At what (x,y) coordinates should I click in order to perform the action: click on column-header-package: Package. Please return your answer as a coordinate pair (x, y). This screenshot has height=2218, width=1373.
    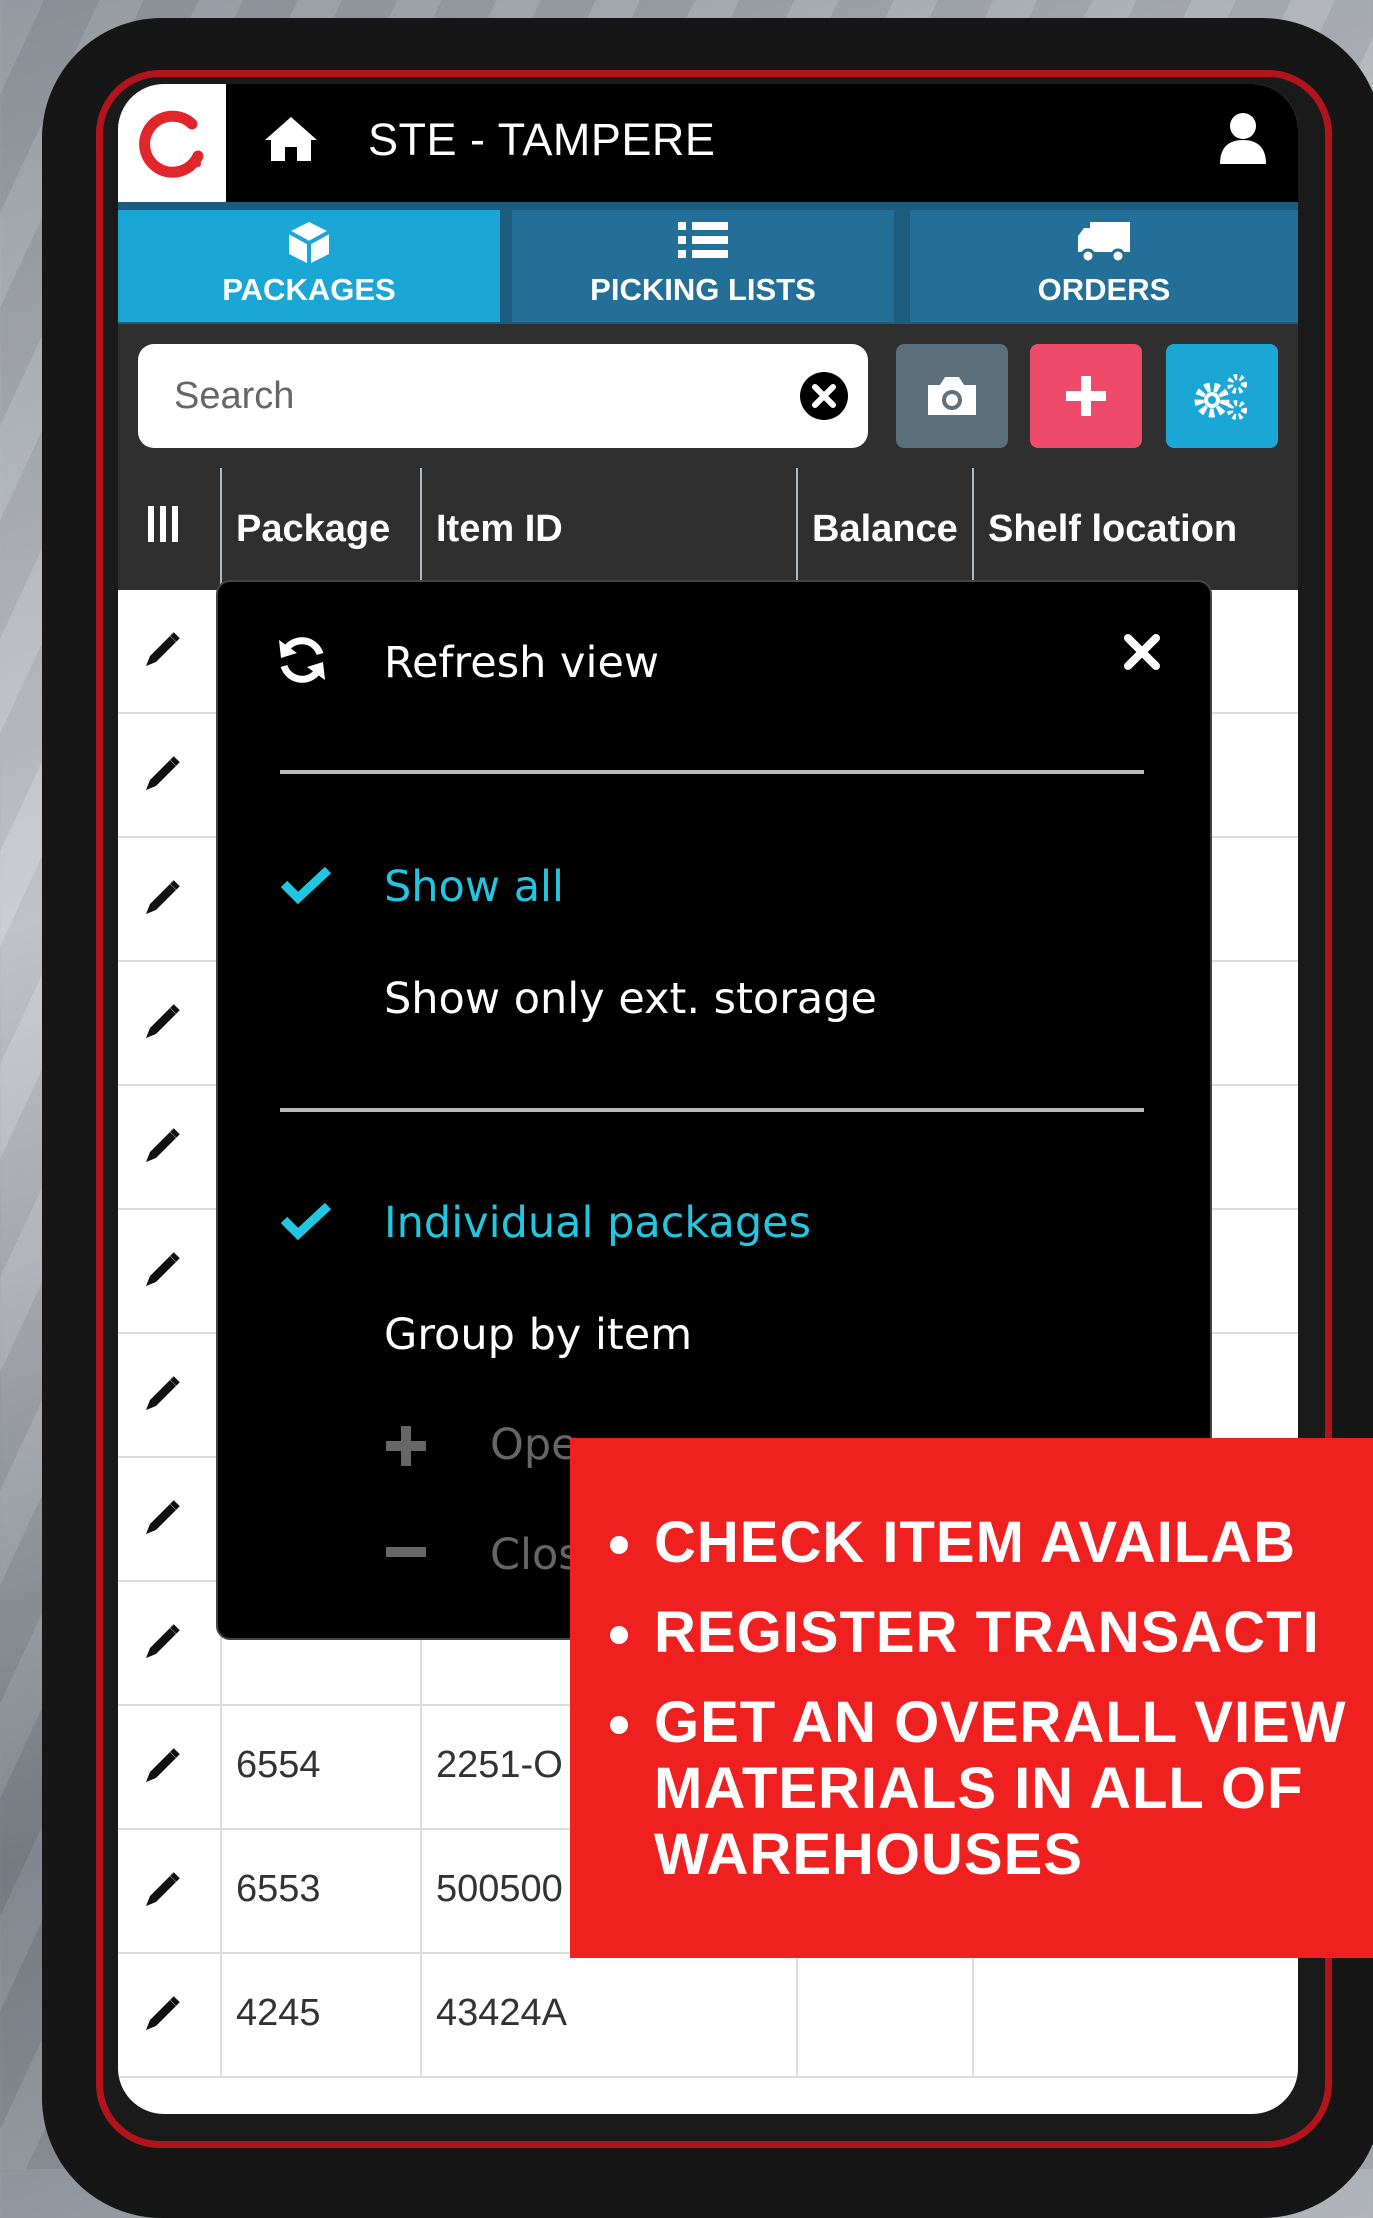
    Looking at the image, I should click on (320, 529).